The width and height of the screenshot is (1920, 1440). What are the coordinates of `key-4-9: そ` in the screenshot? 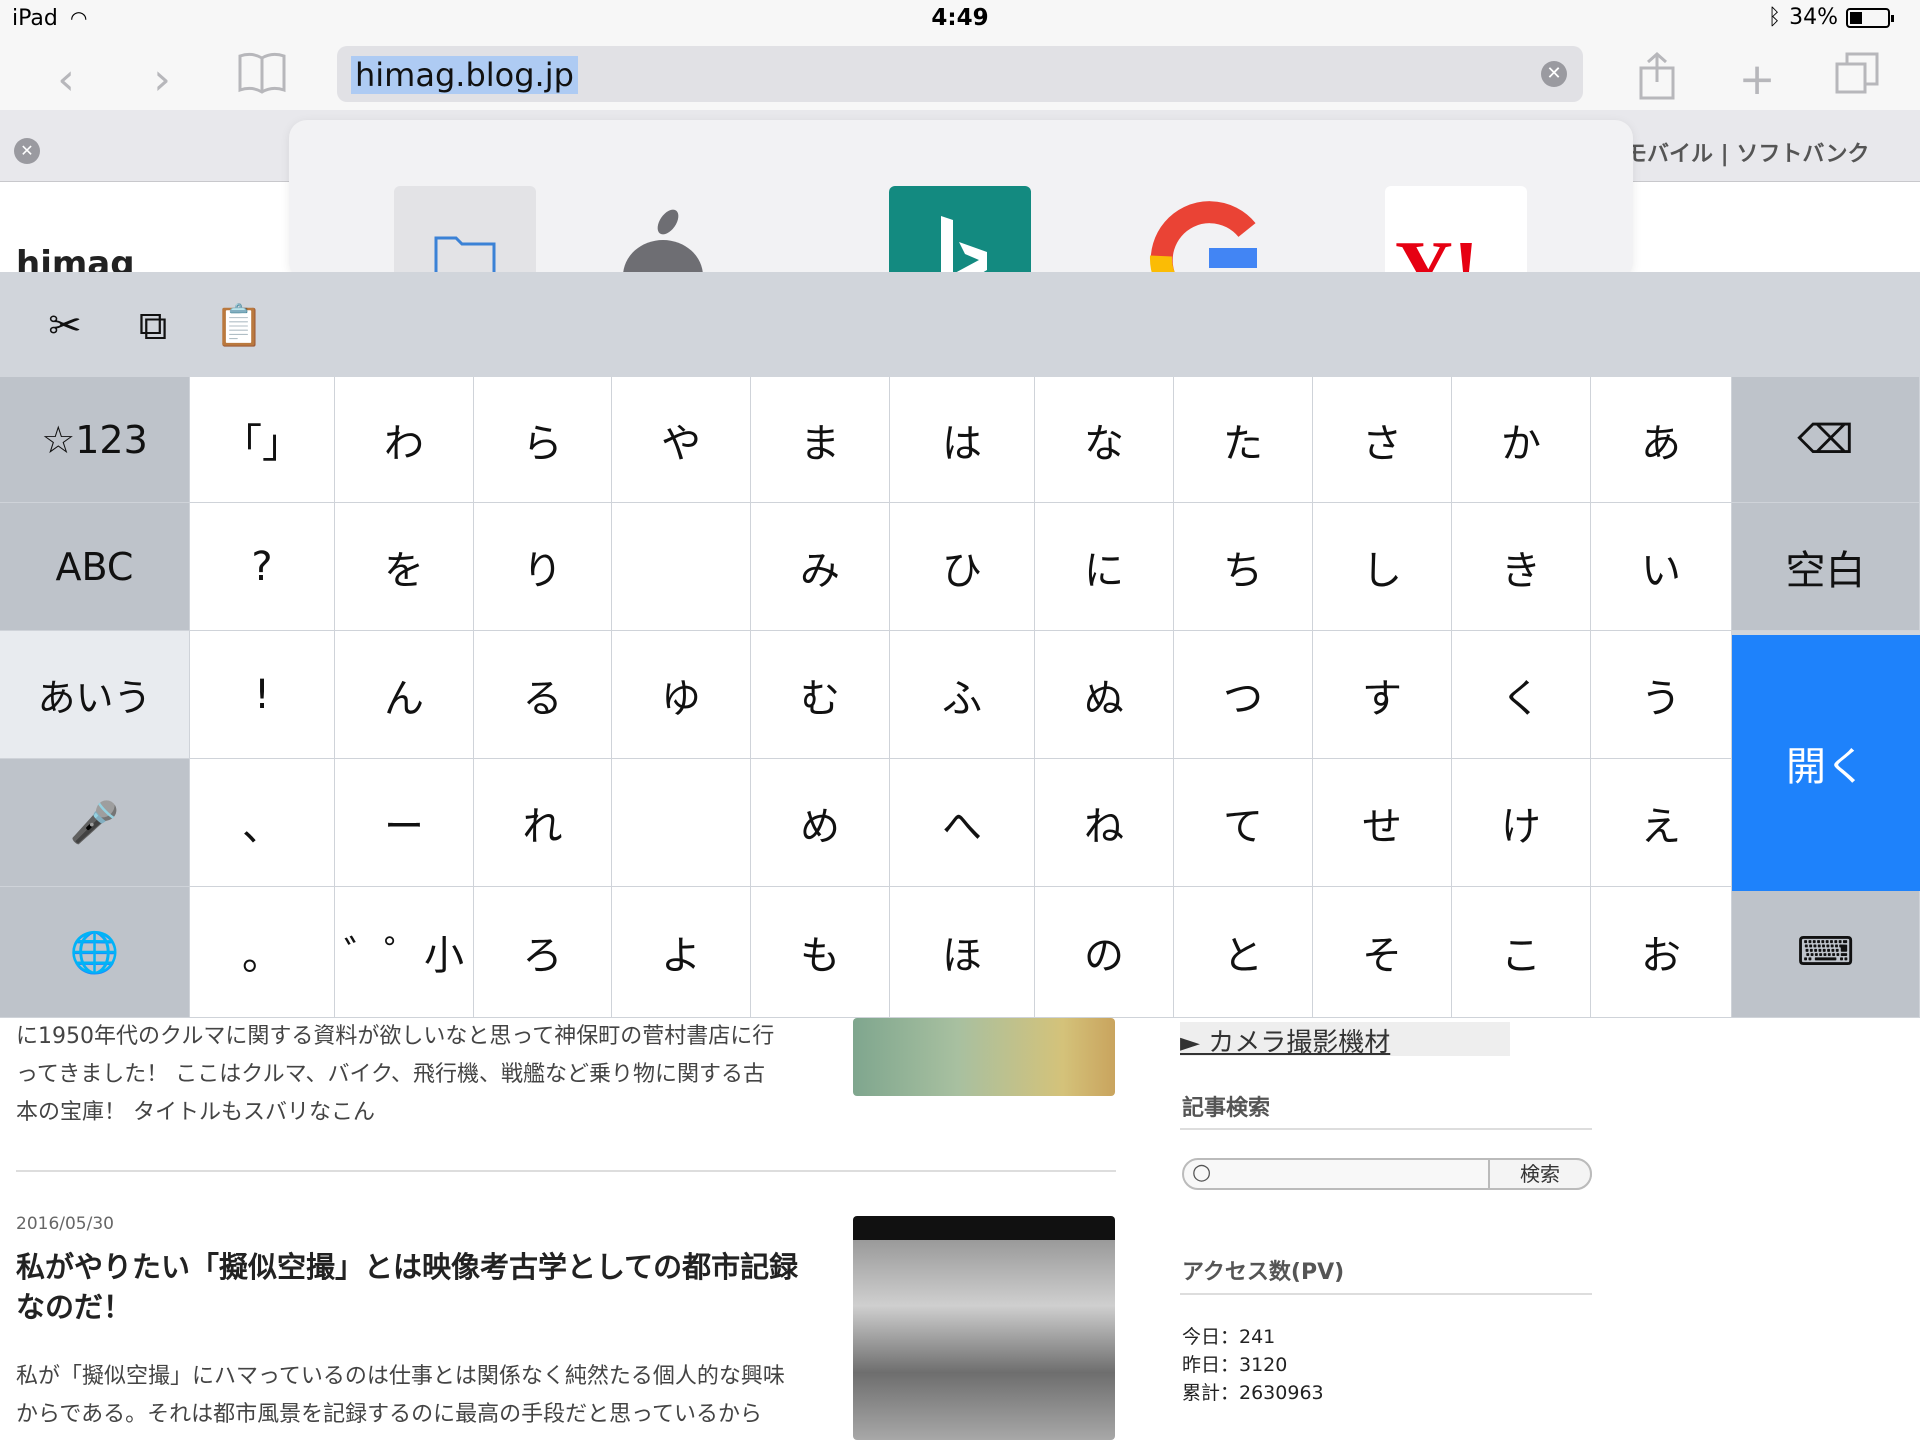 It's located at (1382, 952).